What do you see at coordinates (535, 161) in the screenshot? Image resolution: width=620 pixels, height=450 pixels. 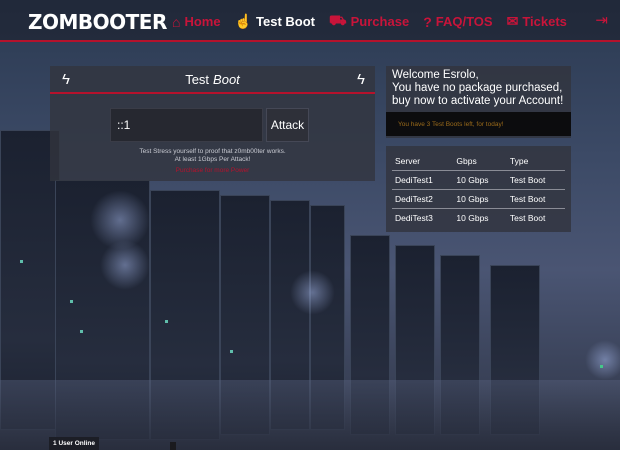 I see `column-header: Type` at bounding box center [535, 161].